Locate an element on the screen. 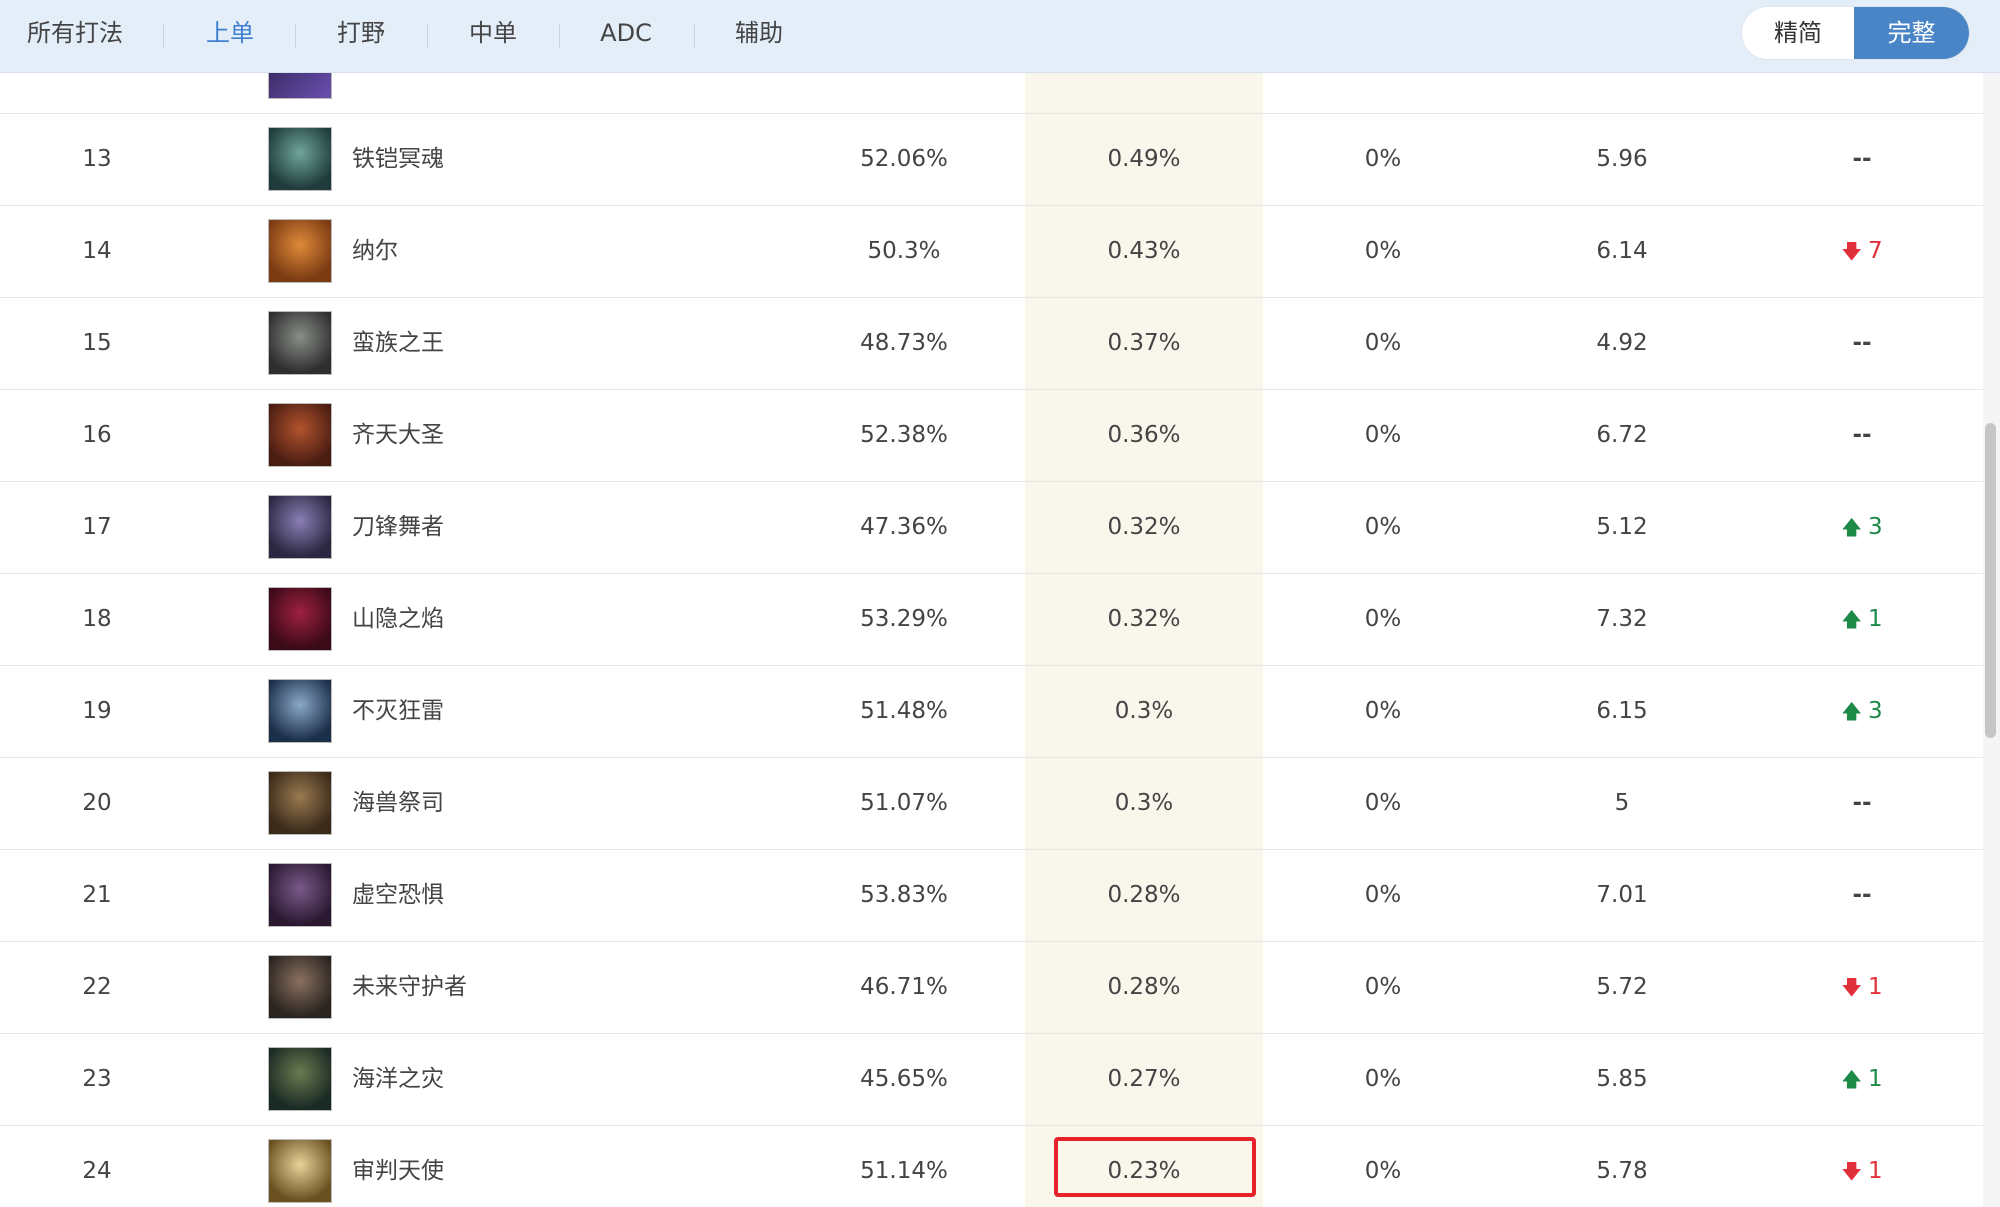 Image resolution: width=2000 pixels, height=1207 pixels. champion-name: 审判天使 is located at coordinates (477, 1166).